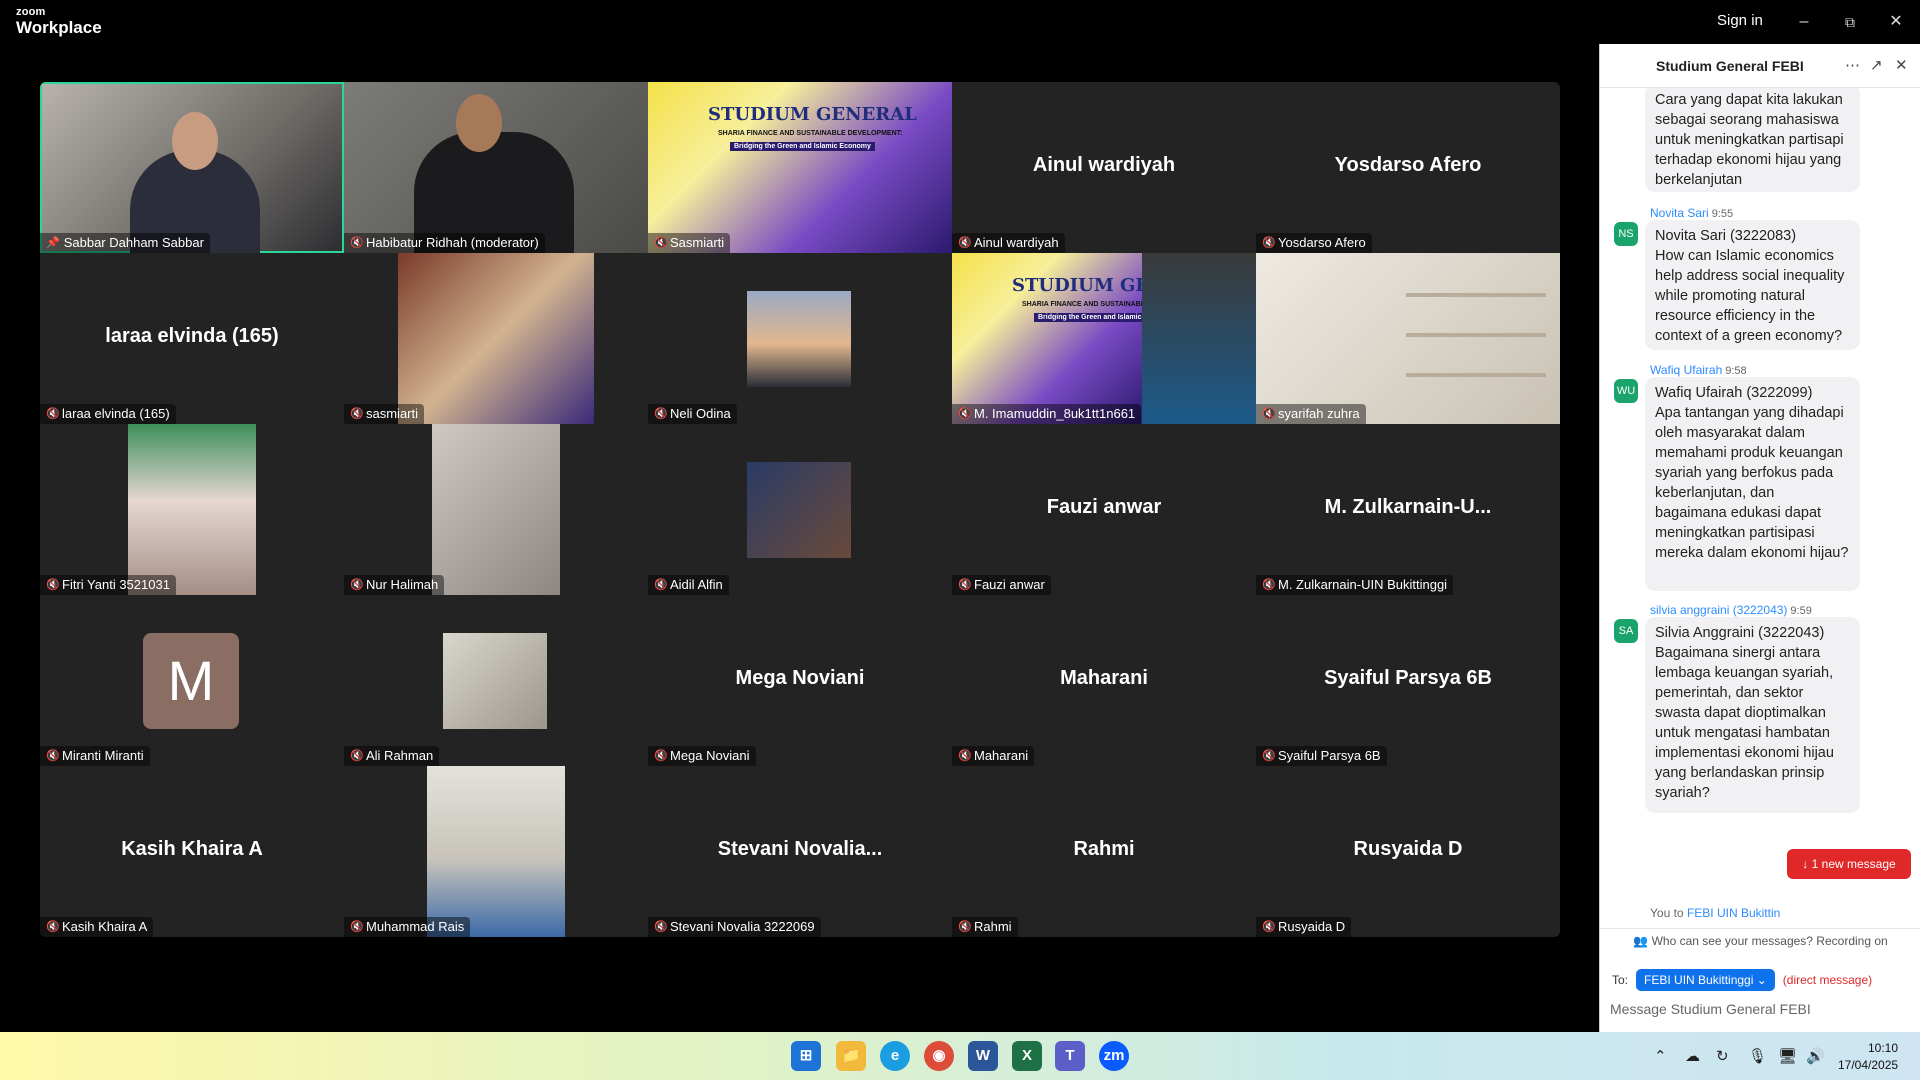 Image resolution: width=1920 pixels, height=1080 pixels. Describe the element at coordinates (1757, 1056) in the screenshot. I see `microphone-icon: 🎙` at that location.